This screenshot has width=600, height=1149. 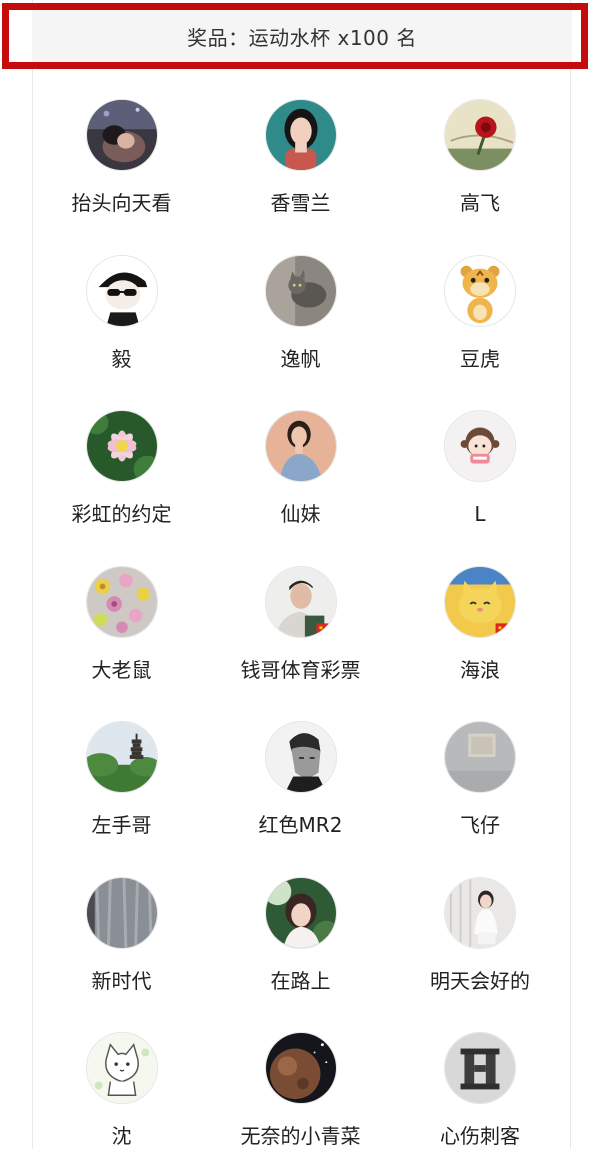 I want to click on winner-item: 豆虎, so click(x=480, y=314).